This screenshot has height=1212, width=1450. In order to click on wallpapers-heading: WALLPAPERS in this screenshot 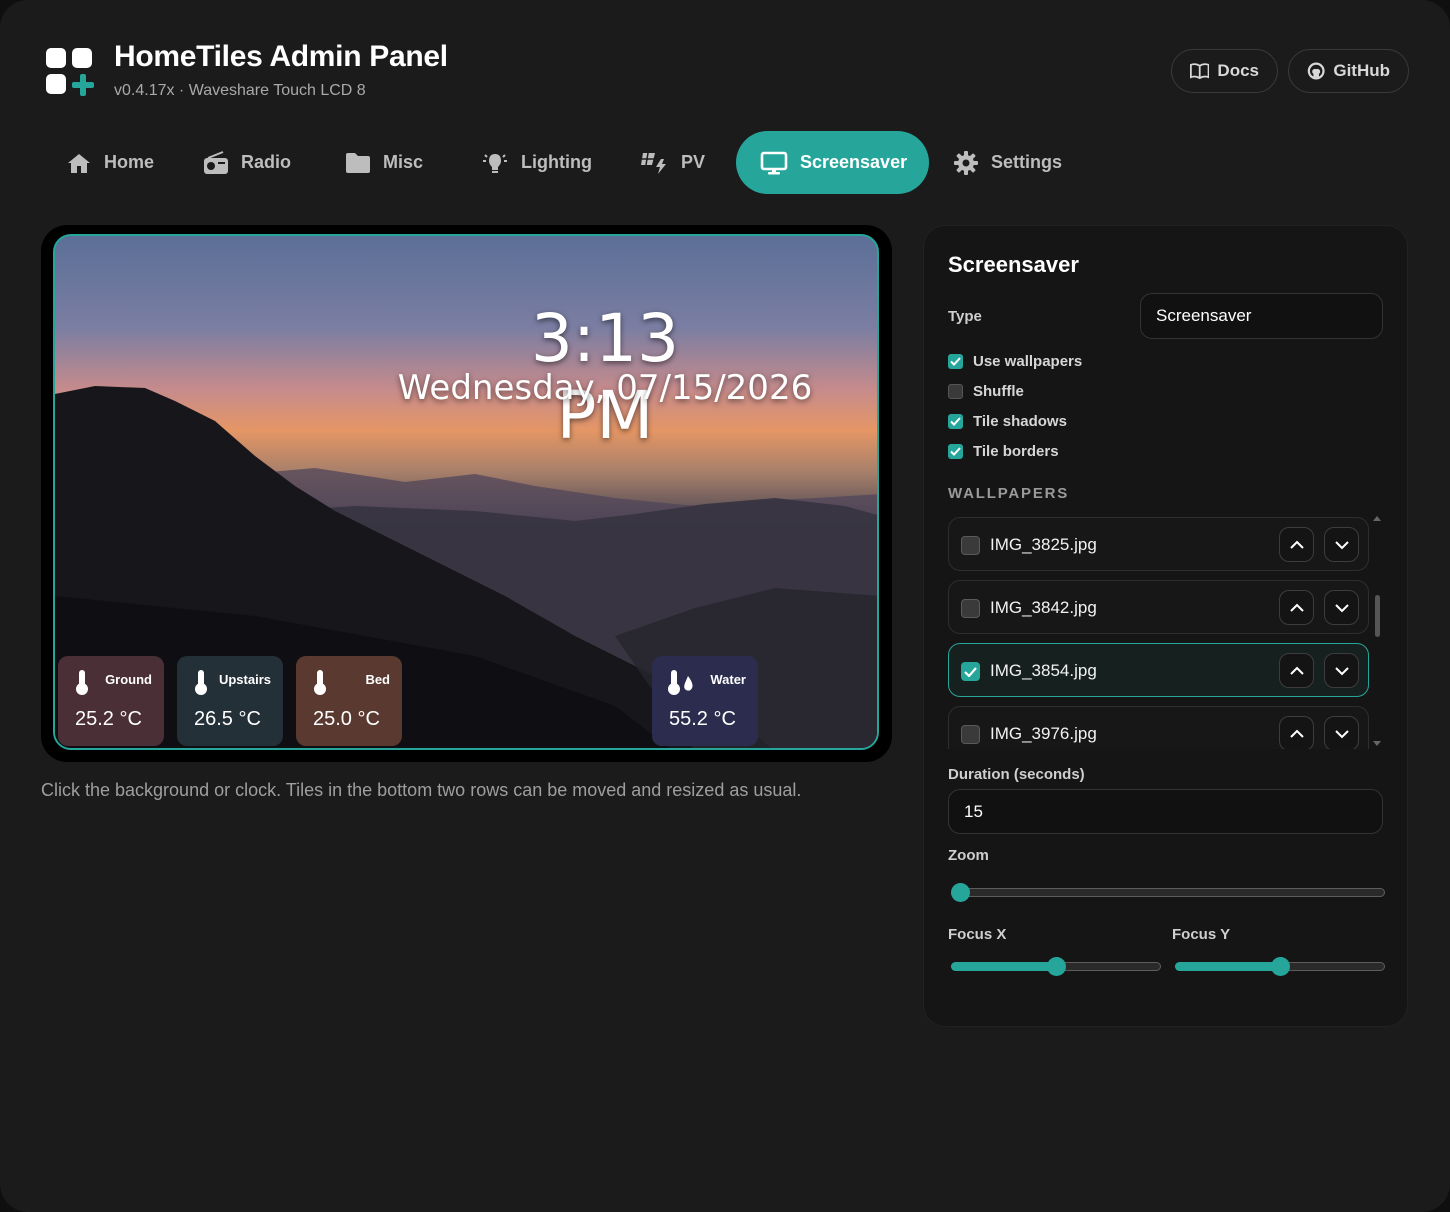, I will do `click(1009, 493)`.